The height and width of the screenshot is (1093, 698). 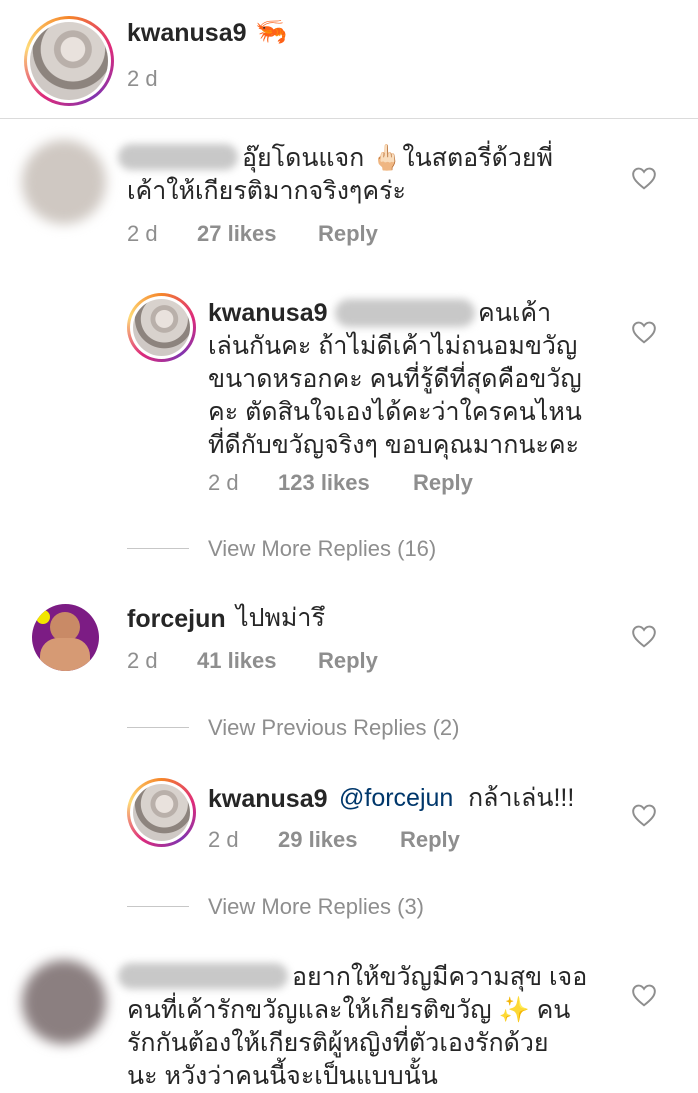 What do you see at coordinates (349, 118) in the screenshot?
I see `header-divider` at bounding box center [349, 118].